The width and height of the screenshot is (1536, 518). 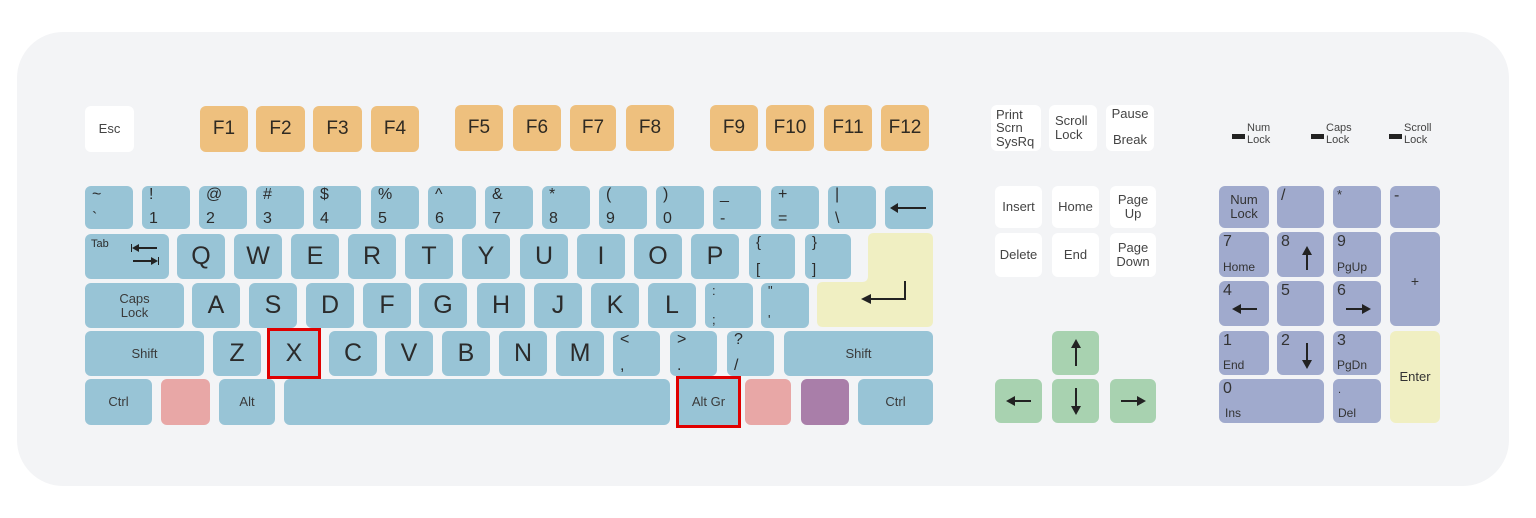 I want to click on key-punct: ? /, so click(x=750, y=353).